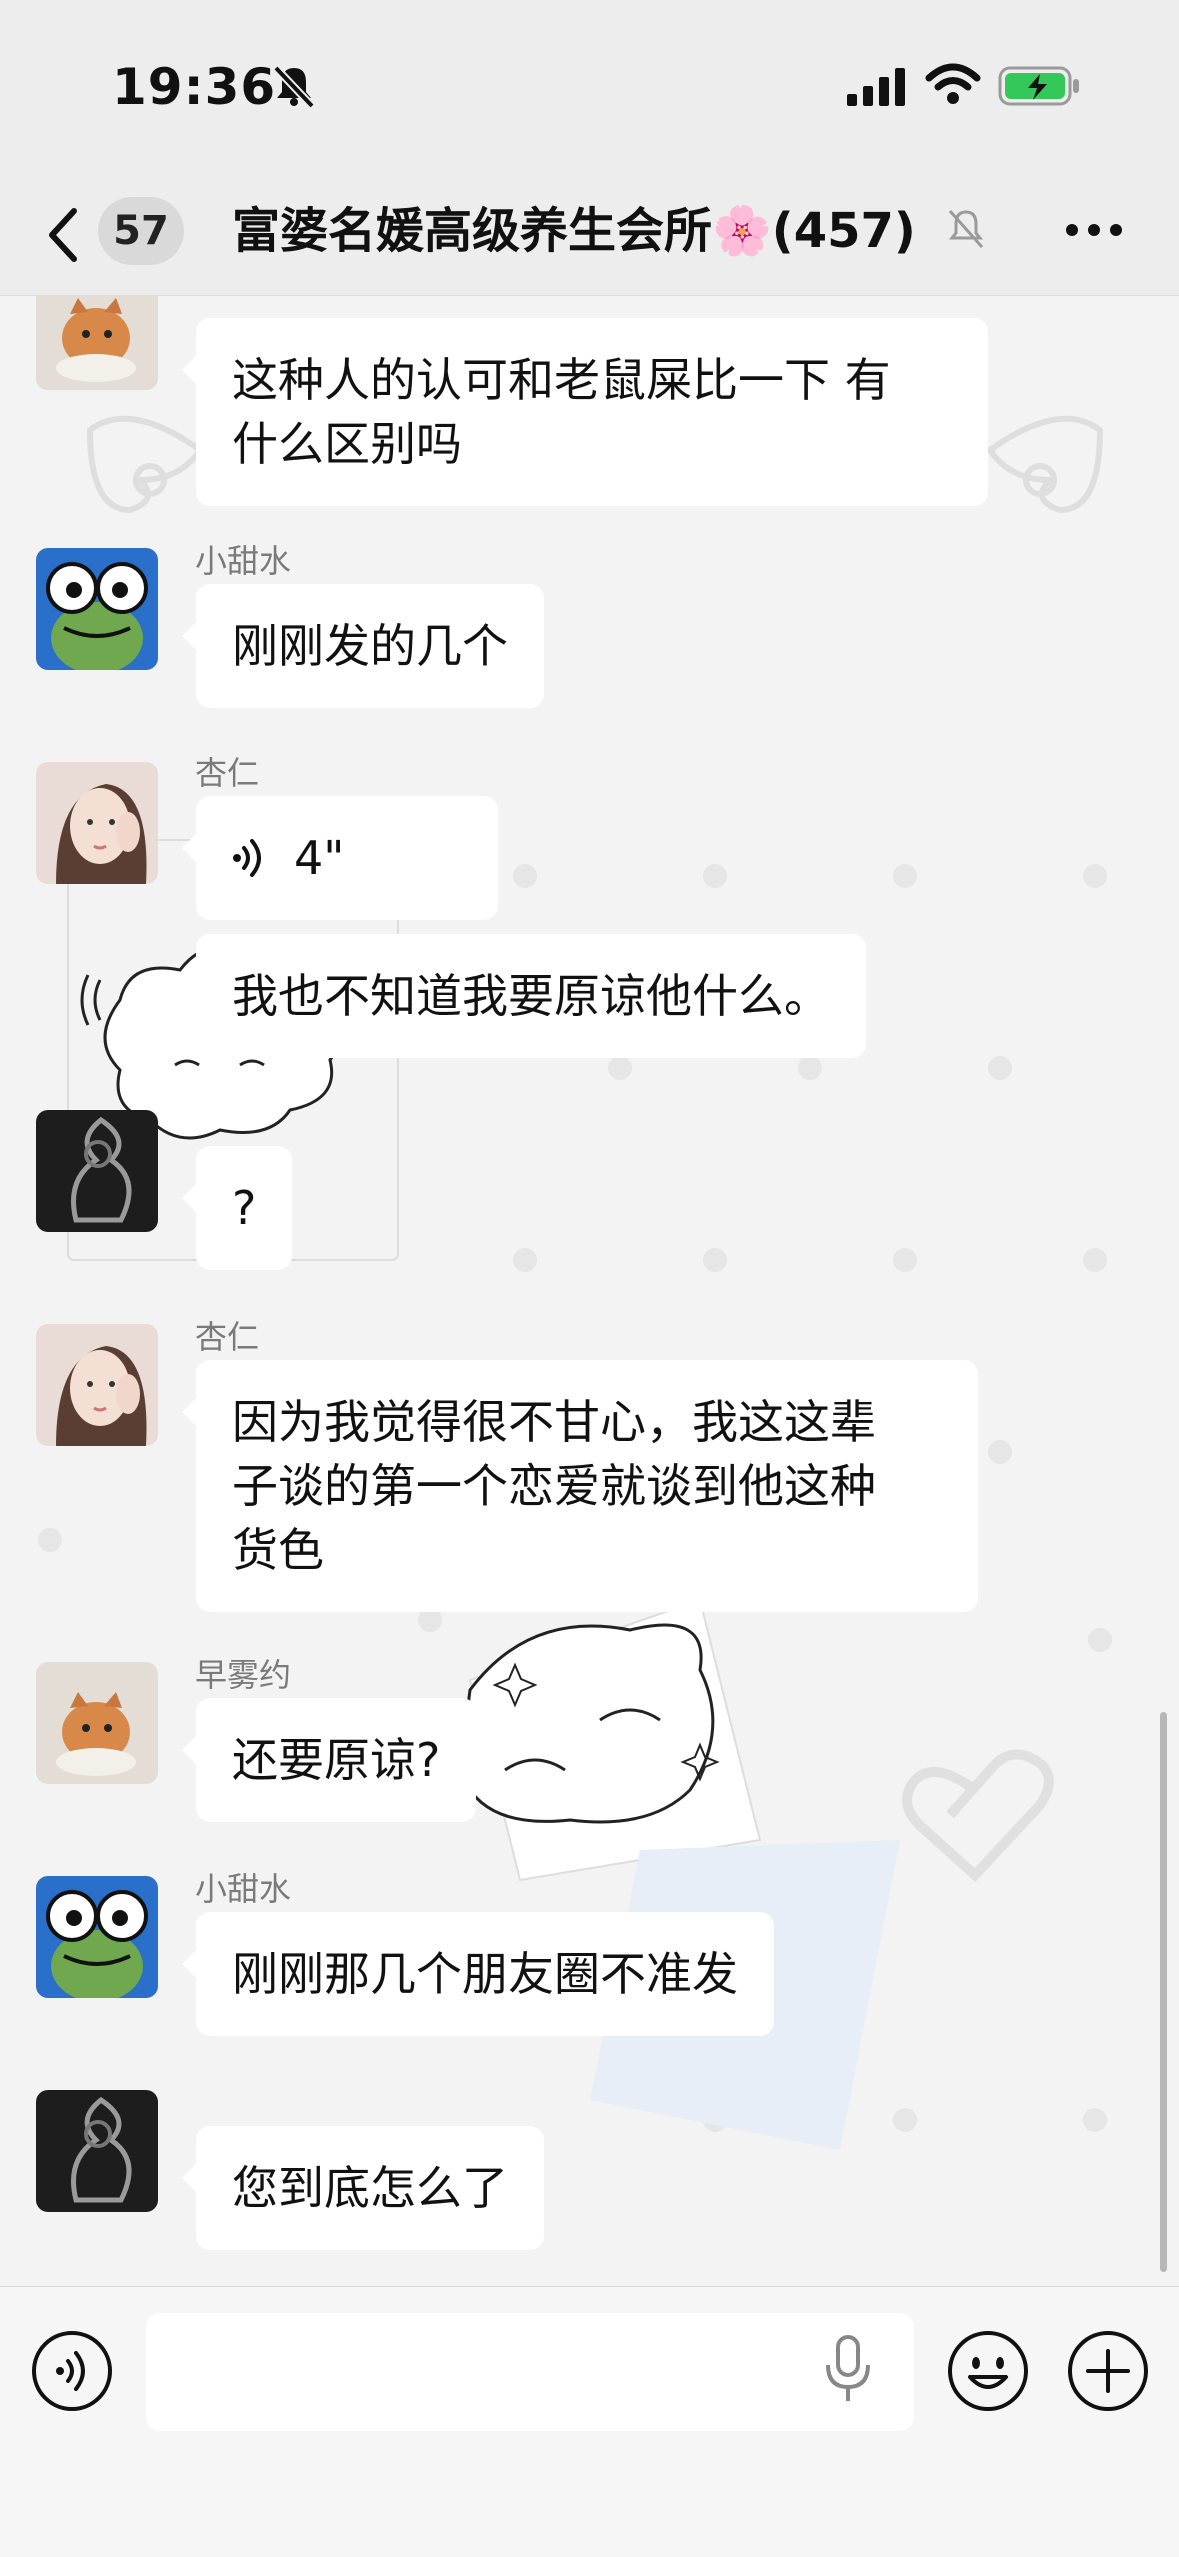 Image resolution: width=1179 pixels, height=2557 pixels. What do you see at coordinates (329, 1760) in the screenshot?
I see `message-bubble-6: 还要原谅?` at bounding box center [329, 1760].